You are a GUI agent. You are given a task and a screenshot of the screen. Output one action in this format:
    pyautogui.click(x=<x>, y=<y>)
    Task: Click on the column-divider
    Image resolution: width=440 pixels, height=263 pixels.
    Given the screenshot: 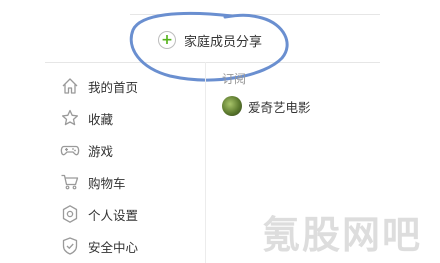 What is the action you would take?
    pyautogui.click(x=205, y=162)
    